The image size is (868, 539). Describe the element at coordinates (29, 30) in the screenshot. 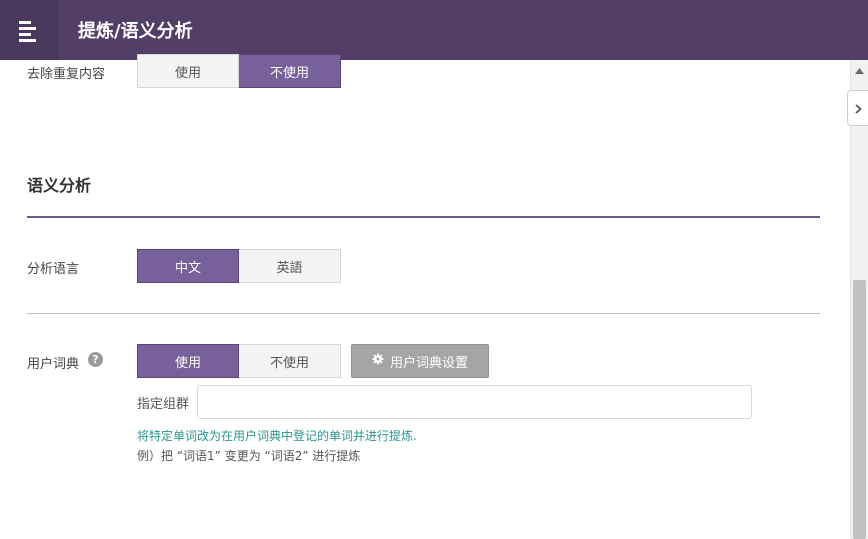

I see `menu-button` at that location.